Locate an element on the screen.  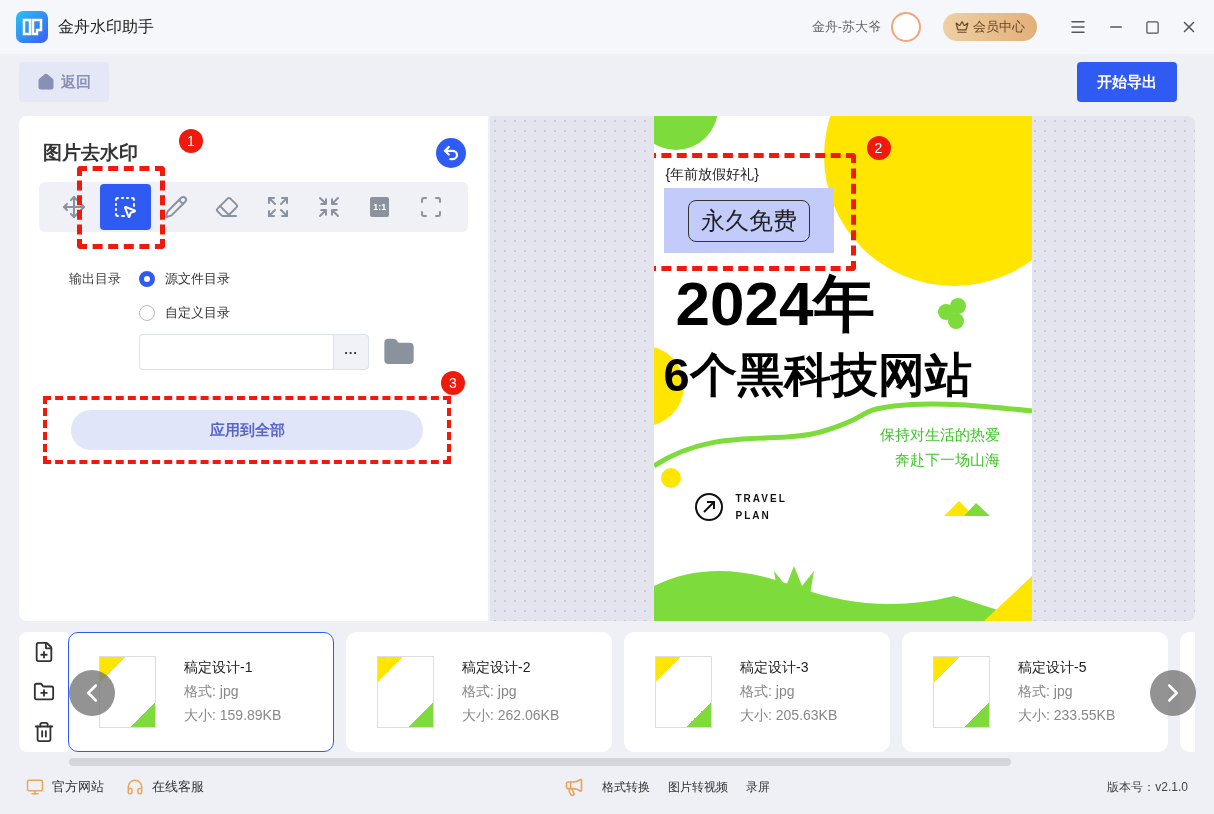
footer-link: 图片转视频 is located at coordinates (697, 787).